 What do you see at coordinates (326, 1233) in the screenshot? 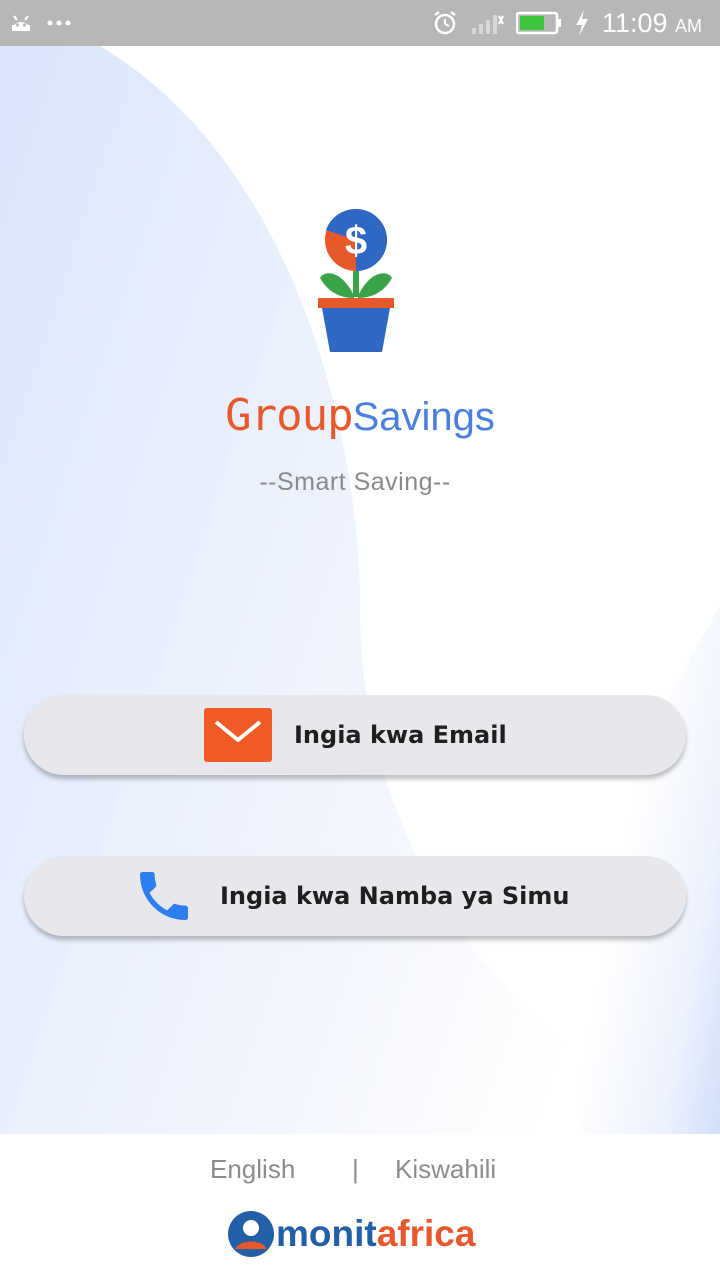
I see `brand-monit-text: monit` at bounding box center [326, 1233].